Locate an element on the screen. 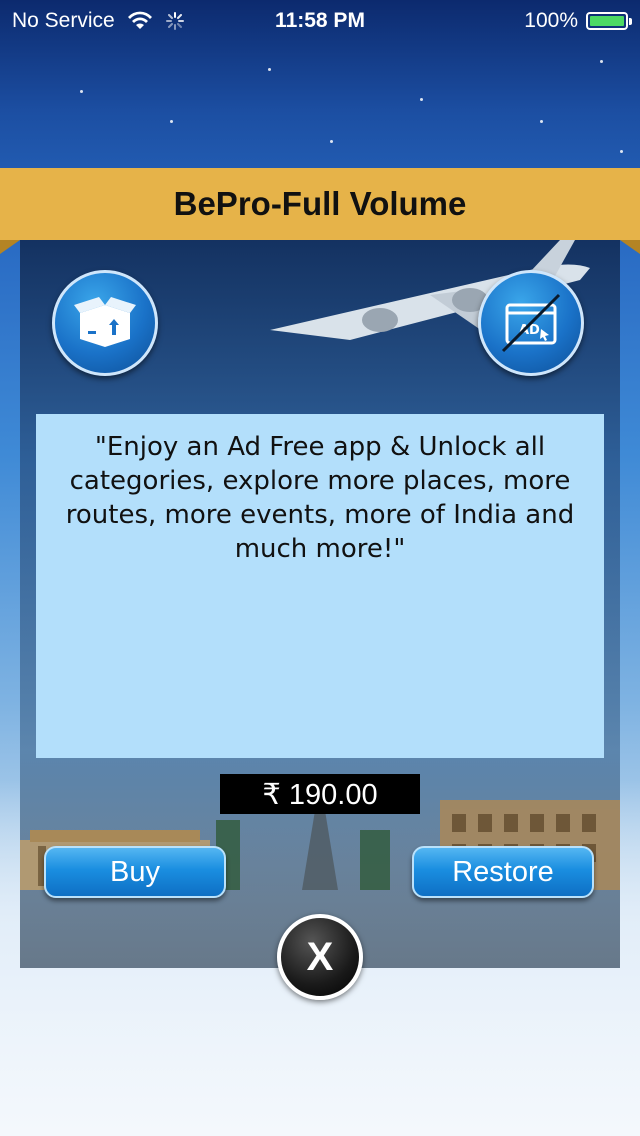 This screenshot has width=640, height=1136. price-label: ₹ 190.00 is located at coordinates (320, 794).